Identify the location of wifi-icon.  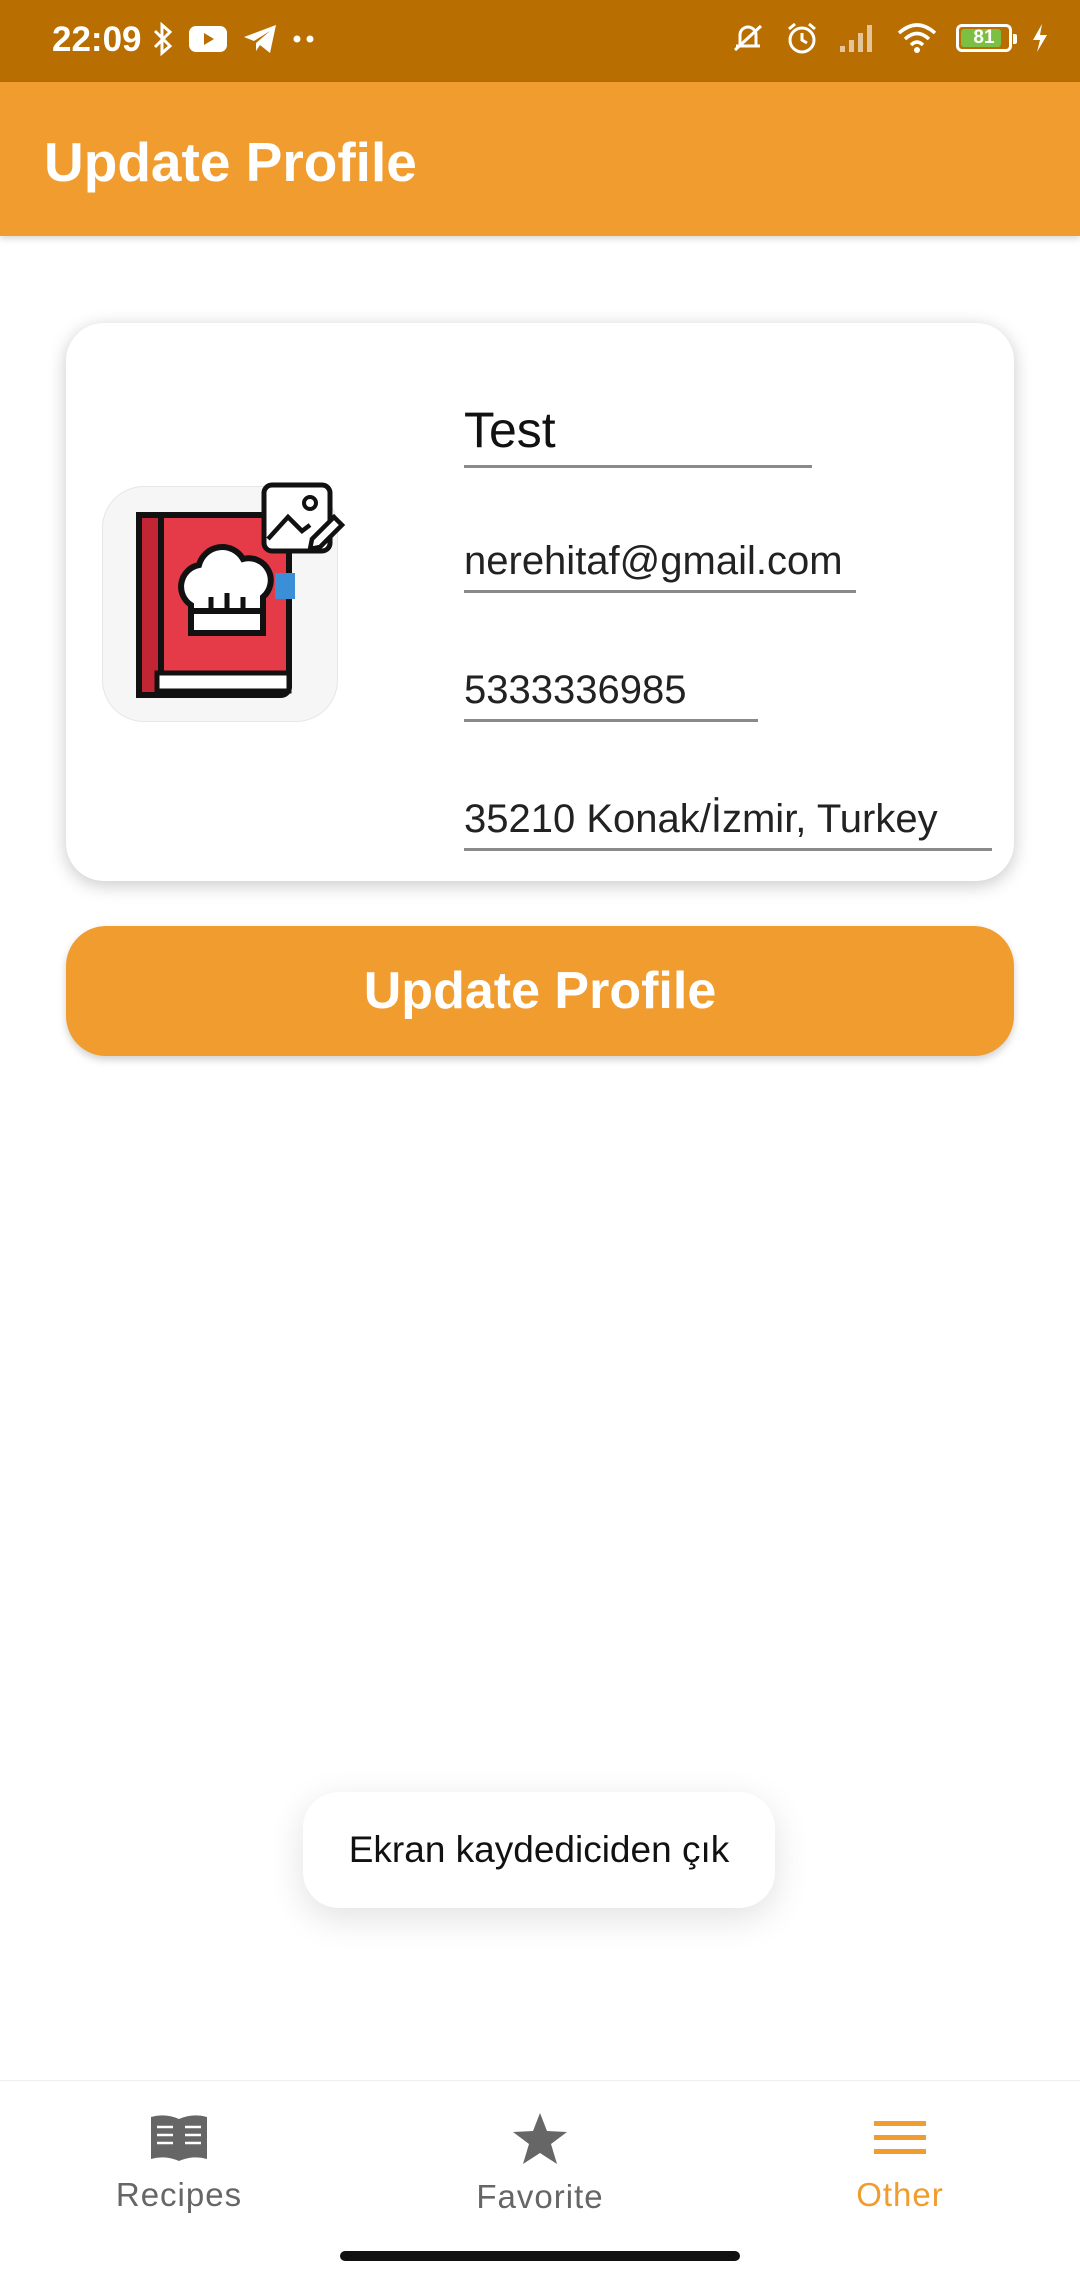
(917, 38).